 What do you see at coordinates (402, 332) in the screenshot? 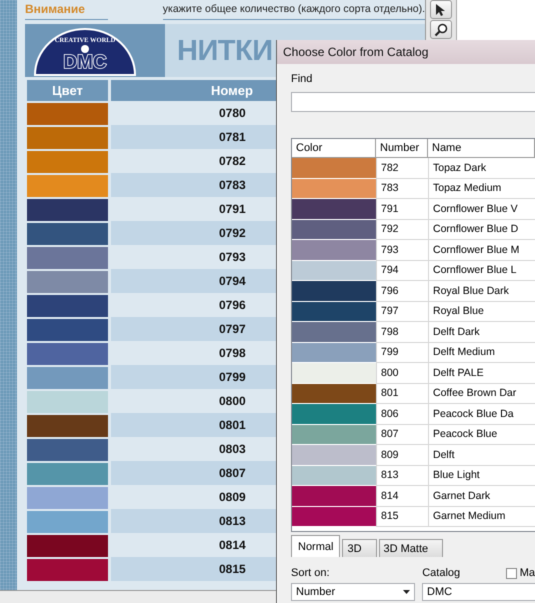
I see `color-number: 798` at bounding box center [402, 332].